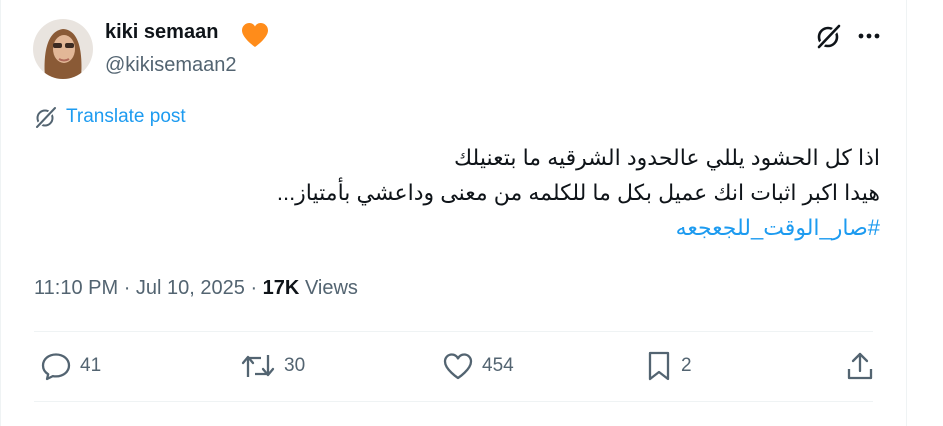 This screenshot has width=943, height=426. What do you see at coordinates (331, 288) in the screenshot?
I see `views-label: Views` at bounding box center [331, 288].